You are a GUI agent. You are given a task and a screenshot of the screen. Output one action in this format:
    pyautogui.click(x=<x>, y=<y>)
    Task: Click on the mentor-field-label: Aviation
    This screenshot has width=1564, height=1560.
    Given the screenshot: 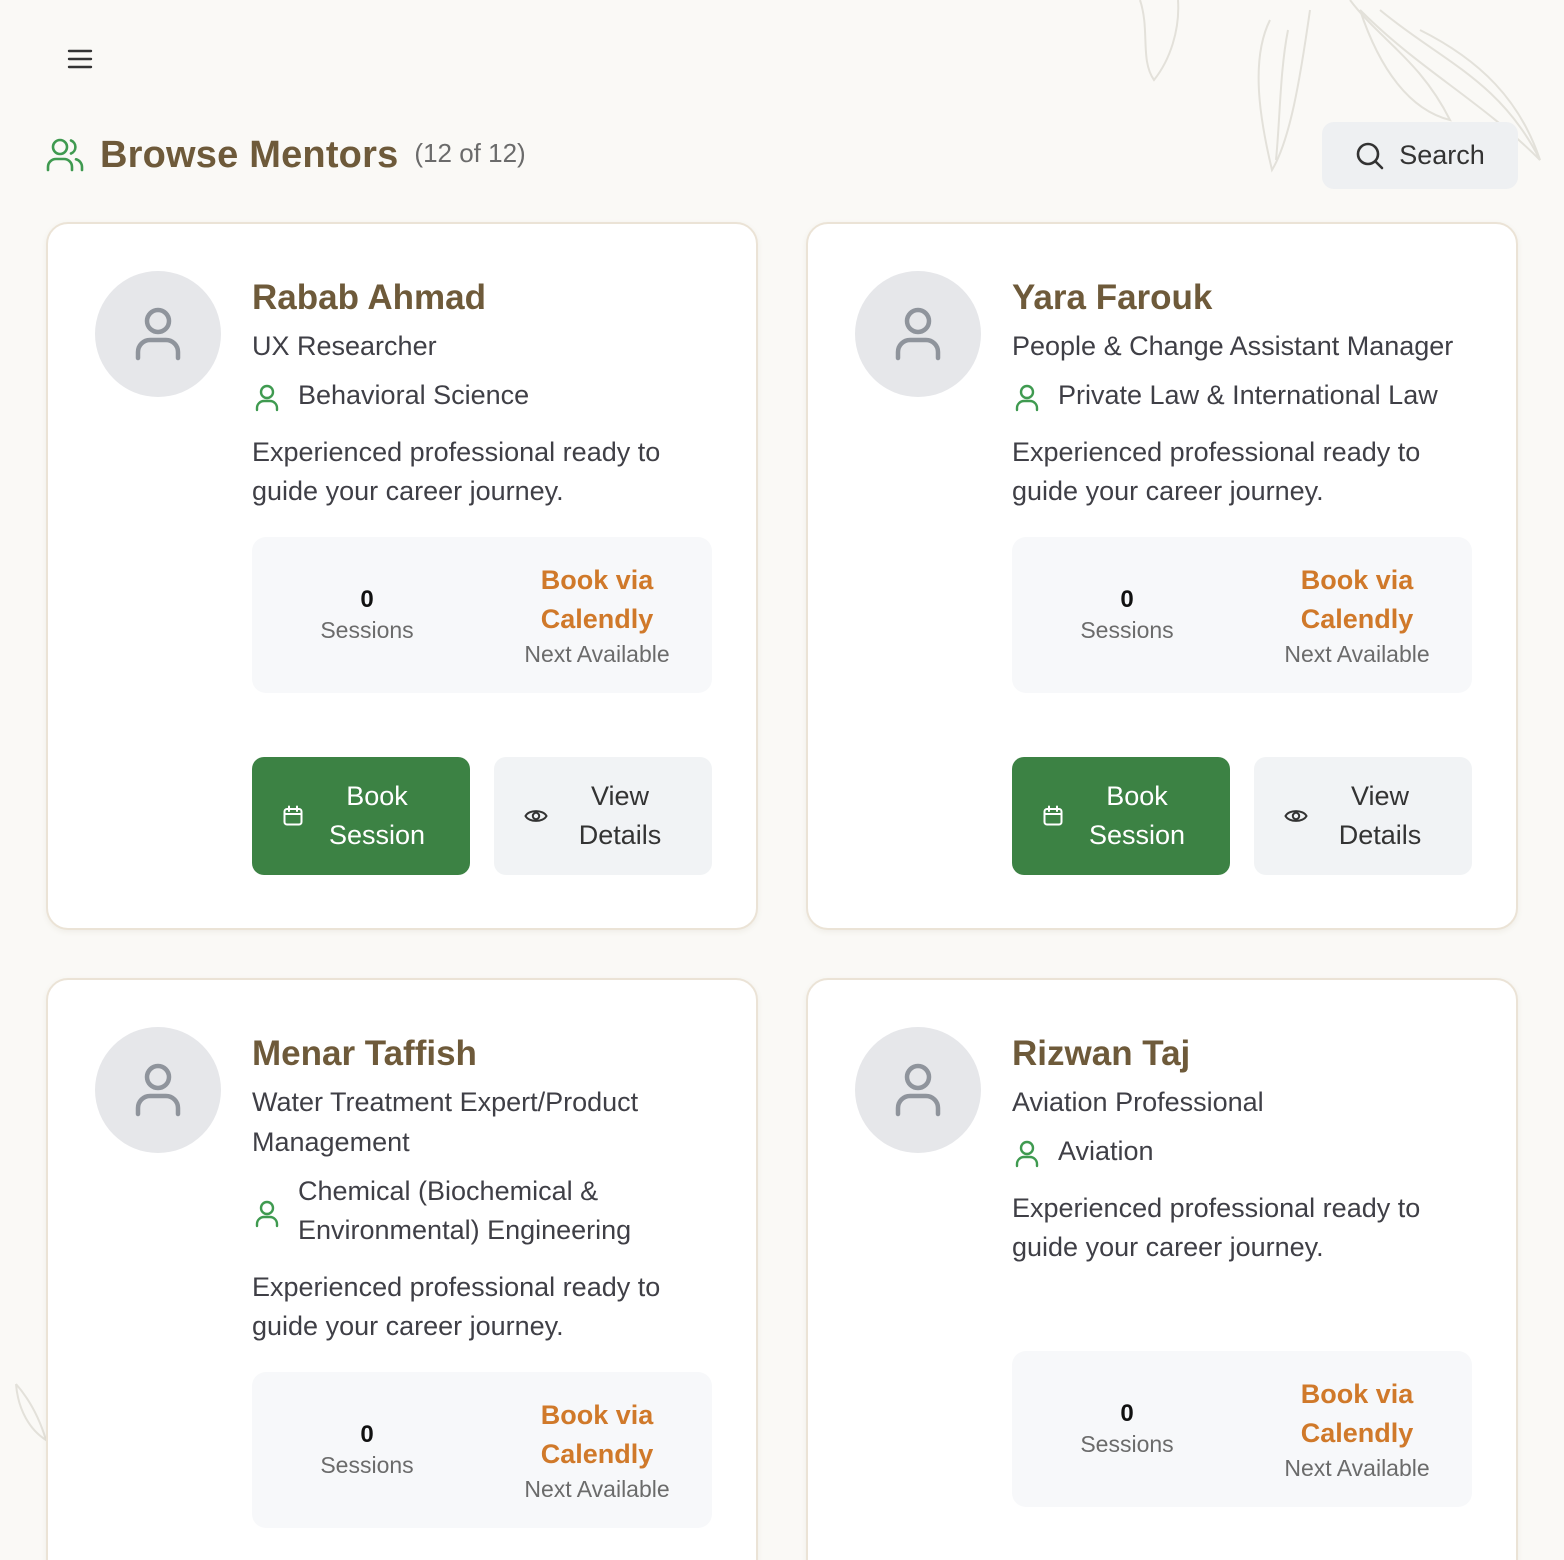 What is the action you would take?
    pyautogui.click(x=1106, y=1151)
    